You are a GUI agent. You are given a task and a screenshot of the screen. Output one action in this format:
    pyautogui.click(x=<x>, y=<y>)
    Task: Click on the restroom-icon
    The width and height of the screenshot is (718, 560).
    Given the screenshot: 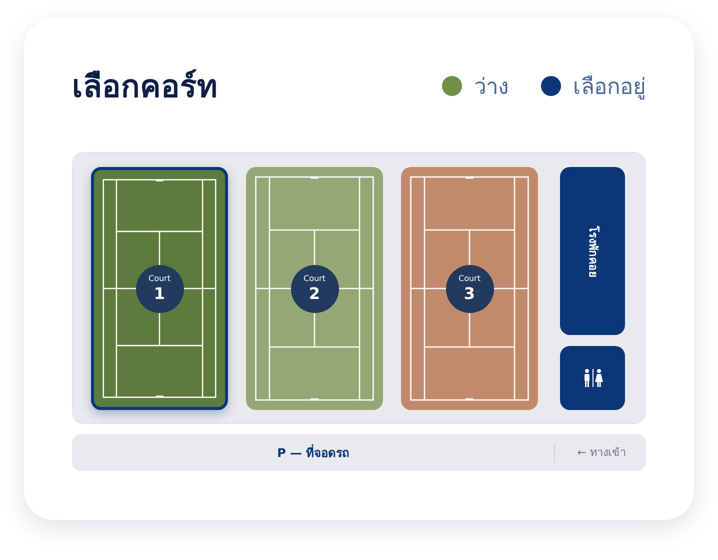 What is the action you would take?
    pyautogui.click(x=593, y=378)
    